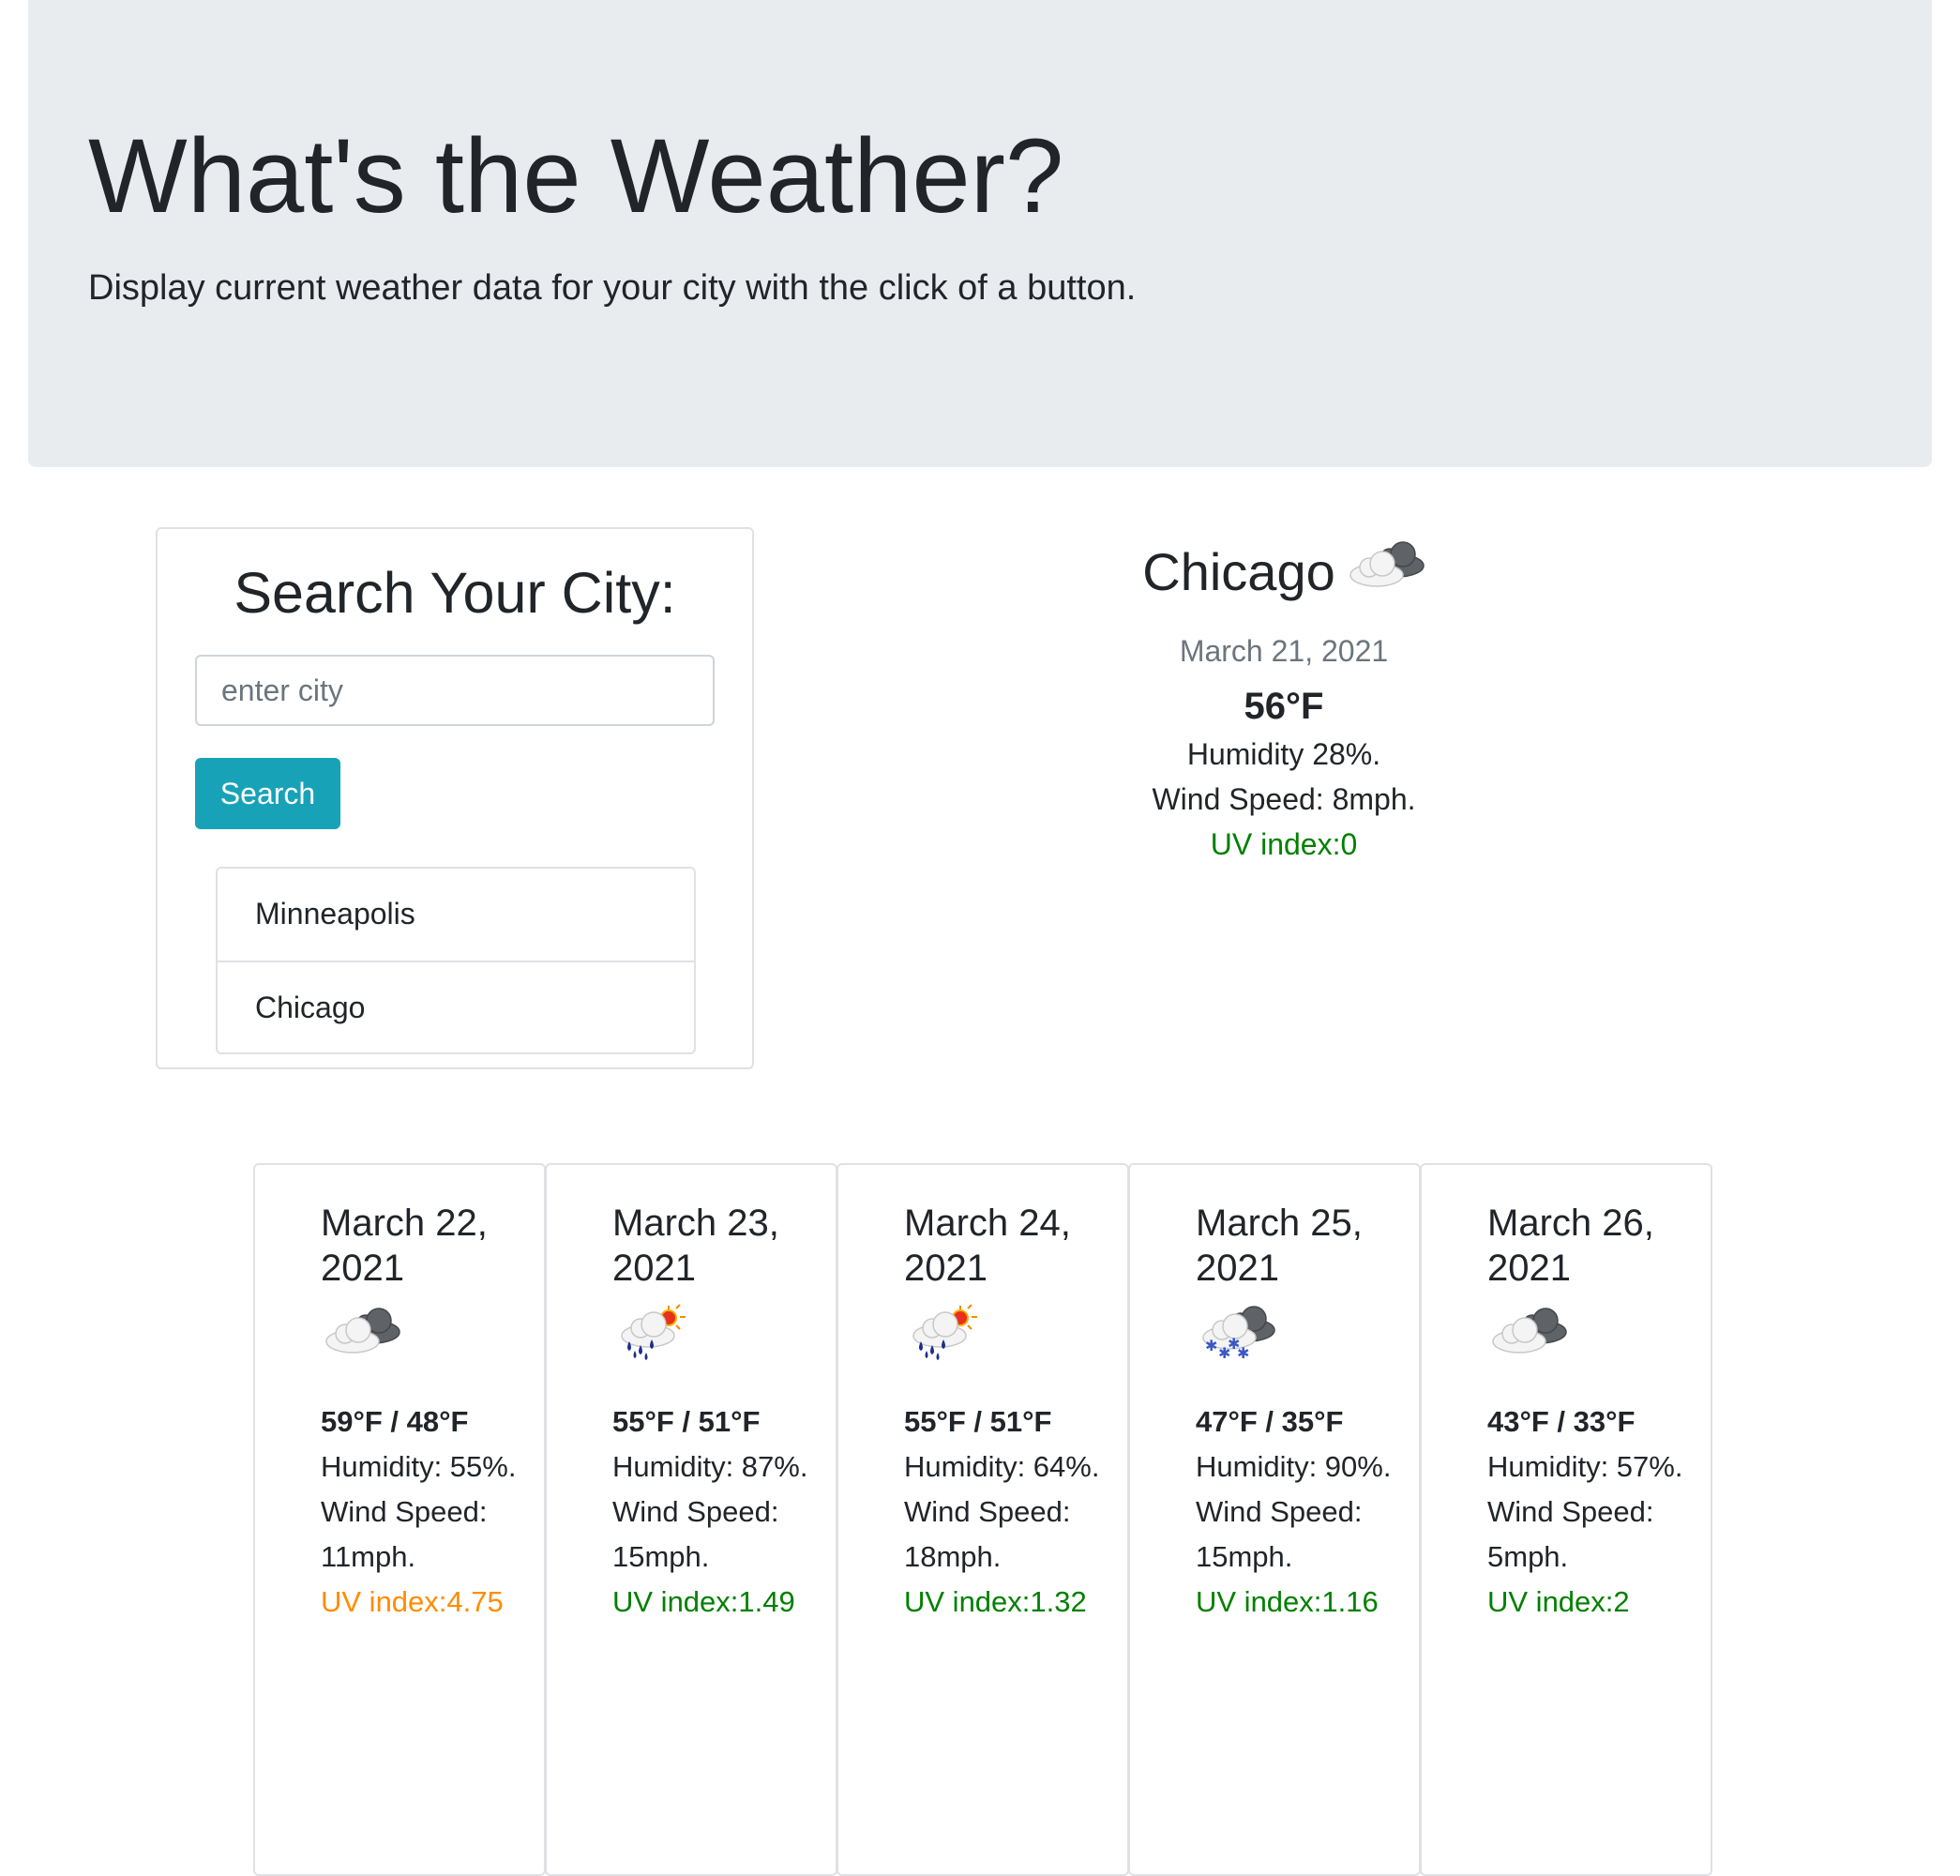 The width and height of the screenshot is (1960, 1876). Describe the element at coordinates (696, 1246) in the screenshot. I see `forecast-date: March 23, 2021` at that location.